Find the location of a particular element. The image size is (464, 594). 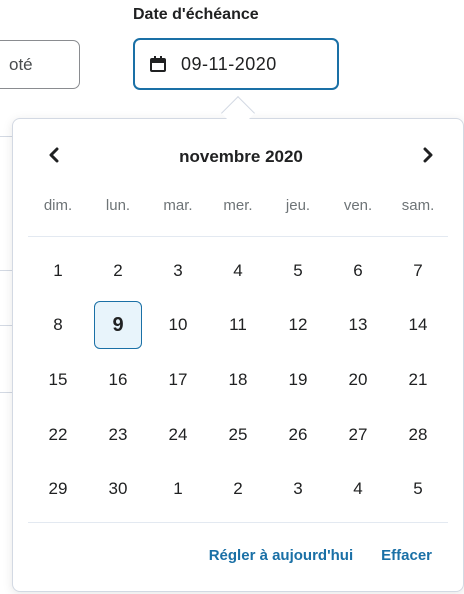

calendar-day: 2 is located at coordinates (118, 271).